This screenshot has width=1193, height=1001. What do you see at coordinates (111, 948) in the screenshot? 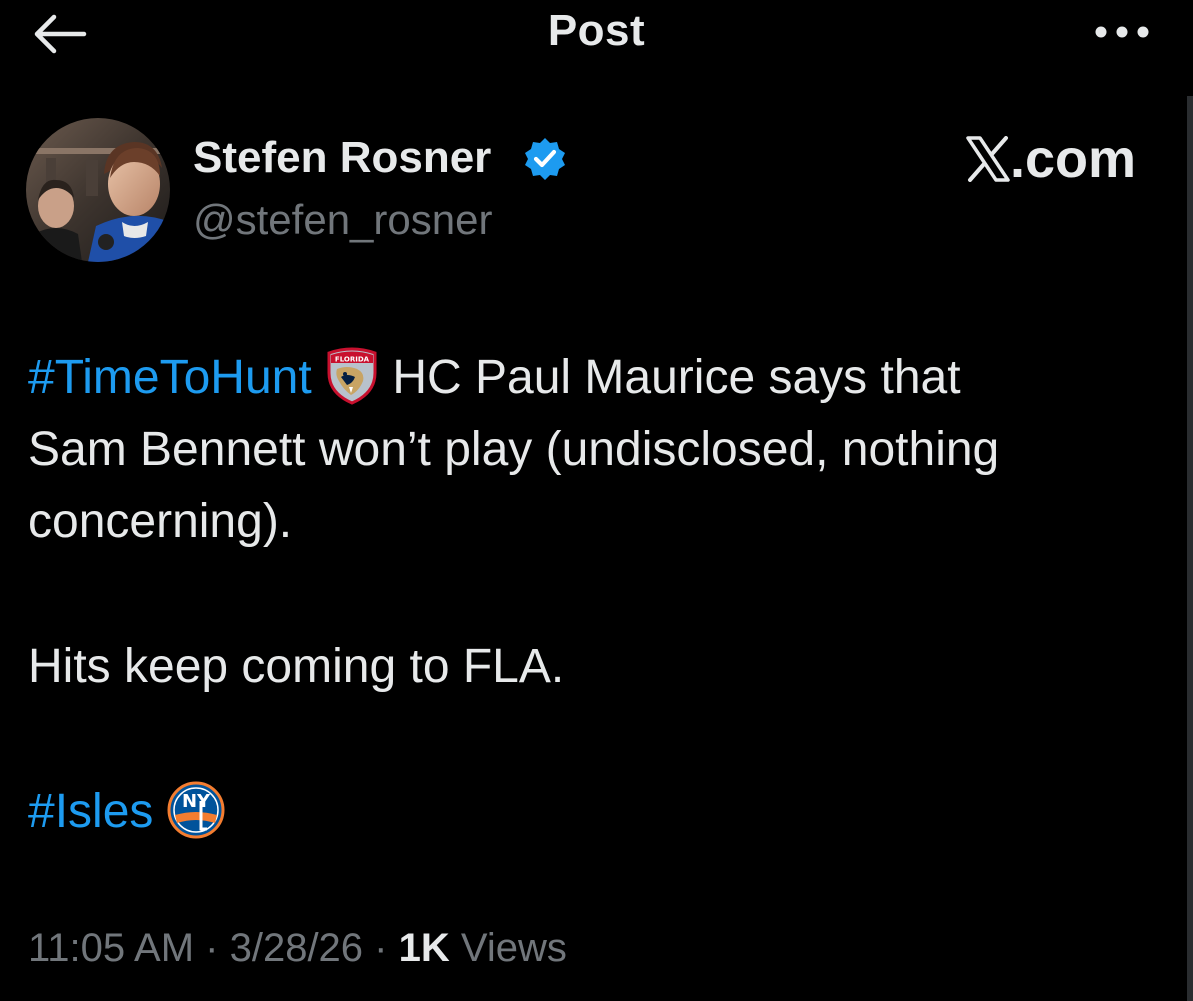
I see `post-time: 11:05 AM` at bounding box center [111, 948].